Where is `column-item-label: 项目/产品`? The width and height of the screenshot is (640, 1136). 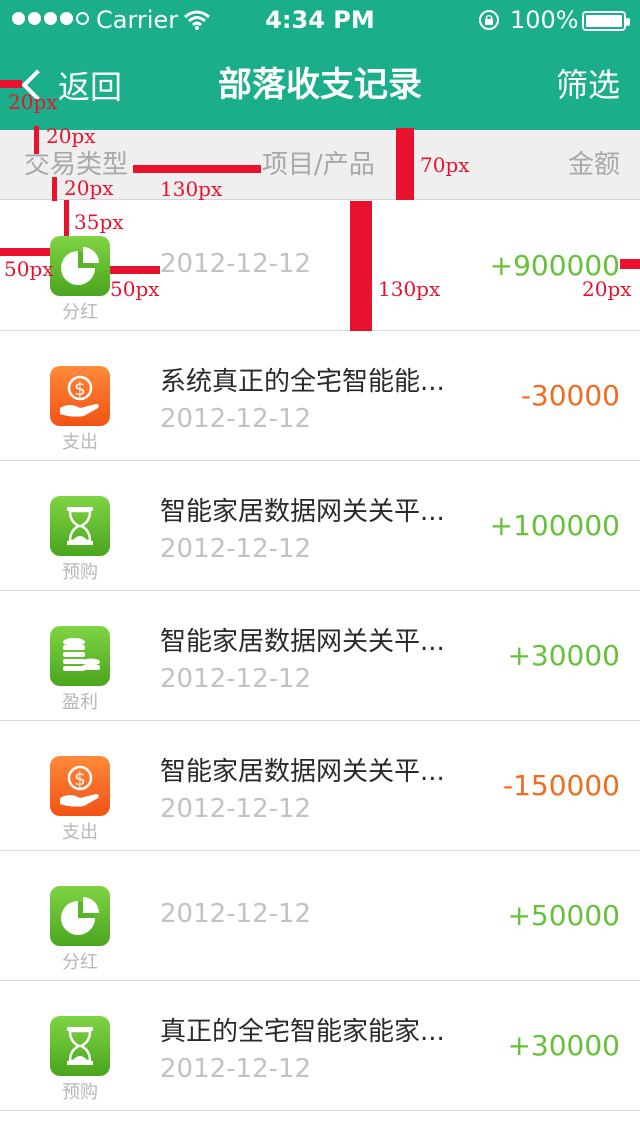 column-item-label: 项目/产品 is located at coordinates (318, 165).